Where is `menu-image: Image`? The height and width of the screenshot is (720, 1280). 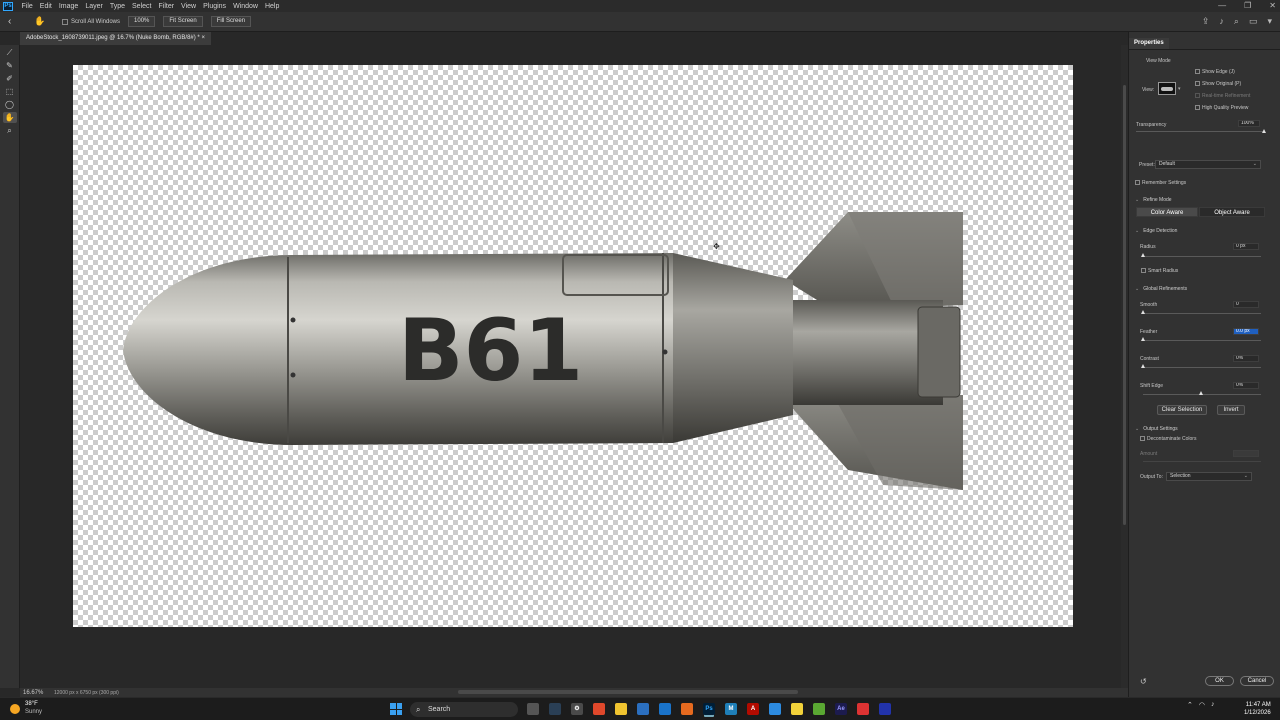 menu-image: Image is located at coordinates (68, 6).